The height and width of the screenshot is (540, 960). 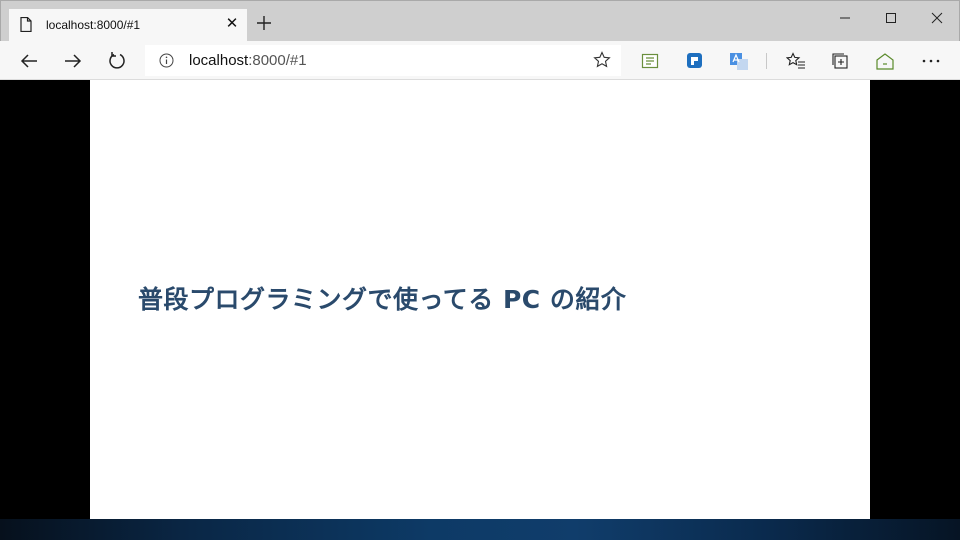 I want to click on toolbar: localhost:8000/#1 6, so click(x=480, y=78).